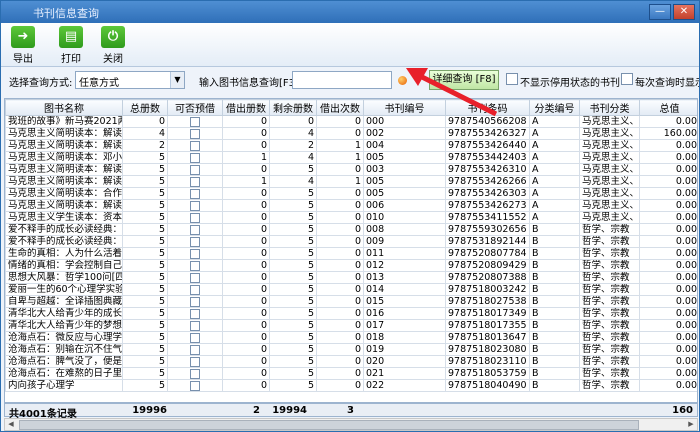  What do you see at coordinates (340, 107) in the screenshot?
I see `column-header: 借出次数` at bounding box center [340, 107].